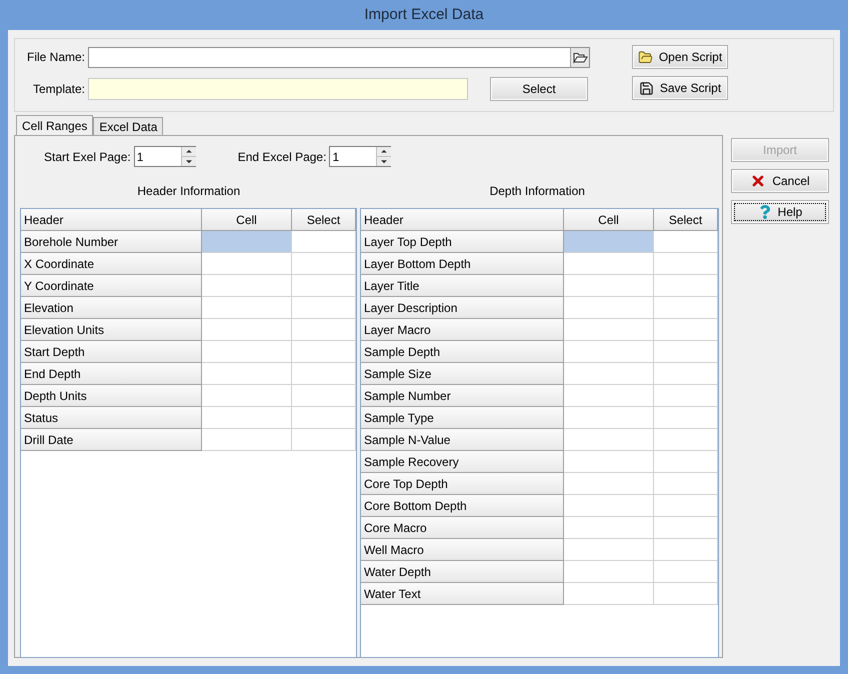  What do you see at coordinates (462, 462) in the screenshot?
I see `row-header: Sample Recovery` at bounding box center [462, 462].